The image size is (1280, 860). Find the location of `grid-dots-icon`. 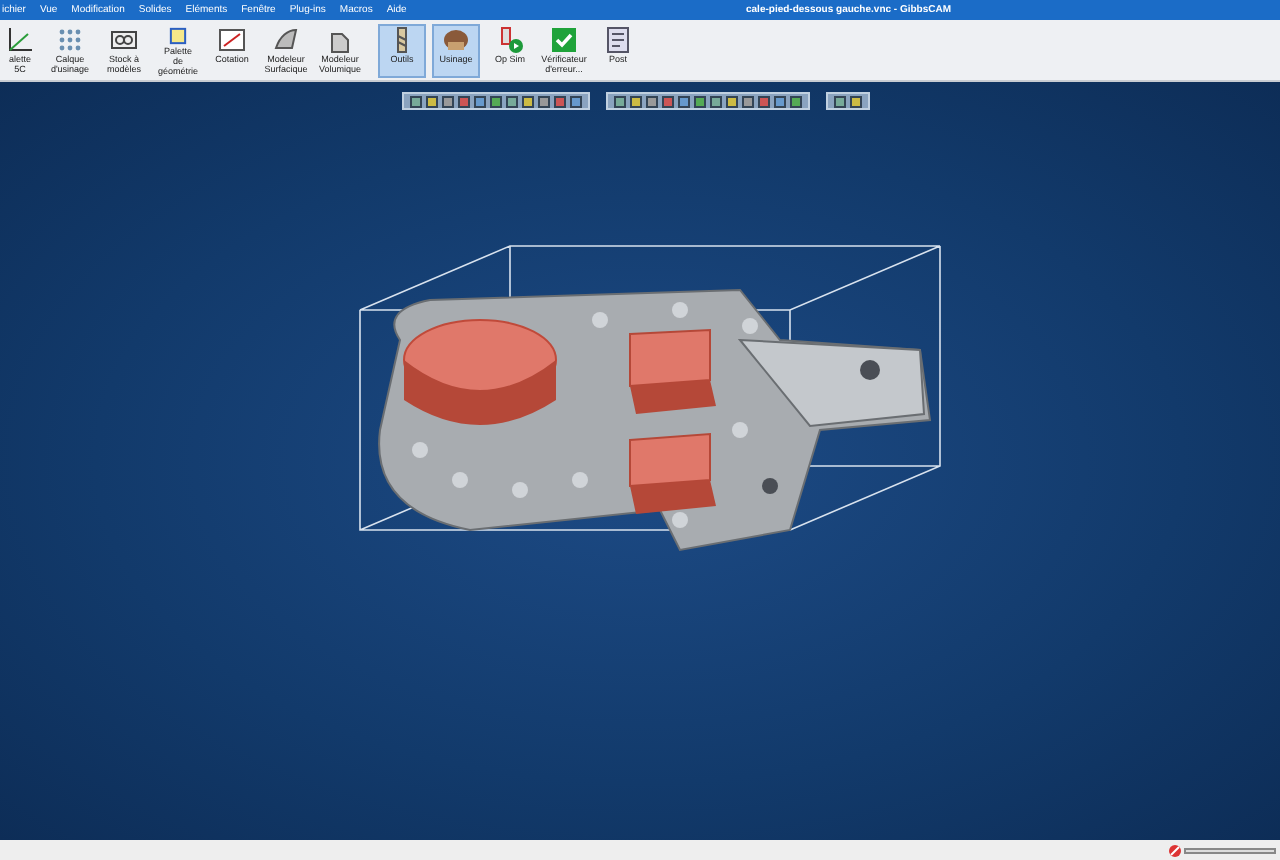

grid-dots-icon is located at coordinates (70, 40).